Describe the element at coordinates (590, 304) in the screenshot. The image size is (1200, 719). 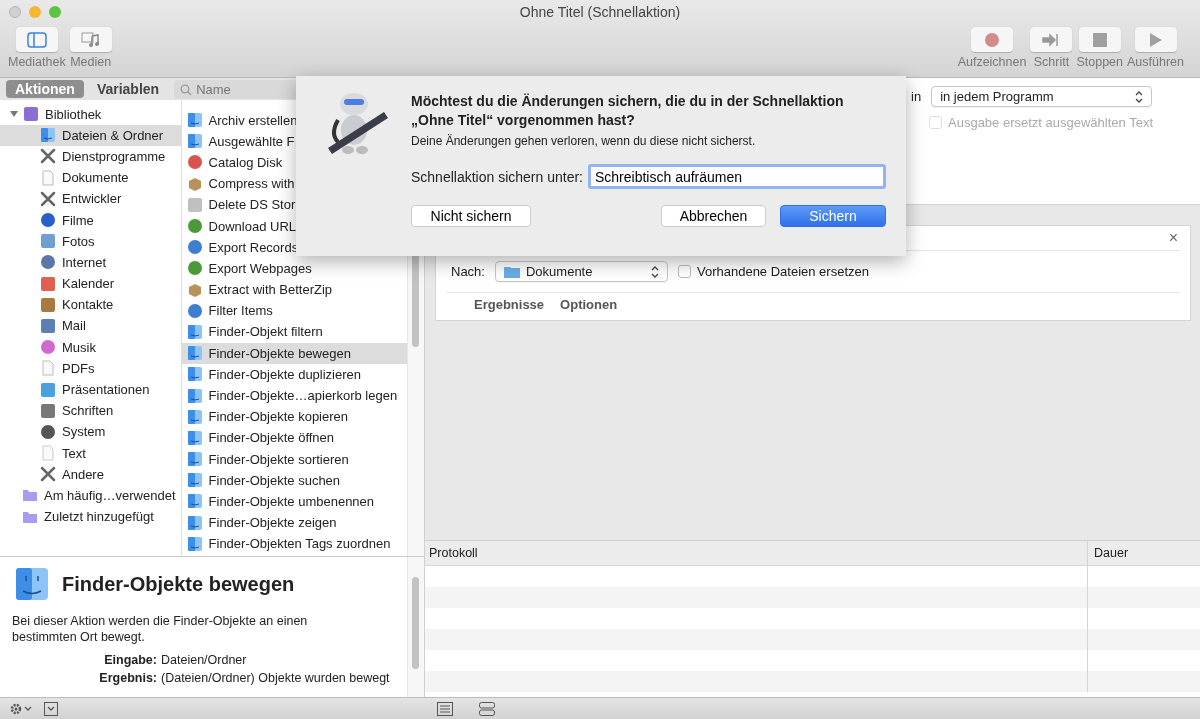
I see `card-tab: Optionen` at that location.